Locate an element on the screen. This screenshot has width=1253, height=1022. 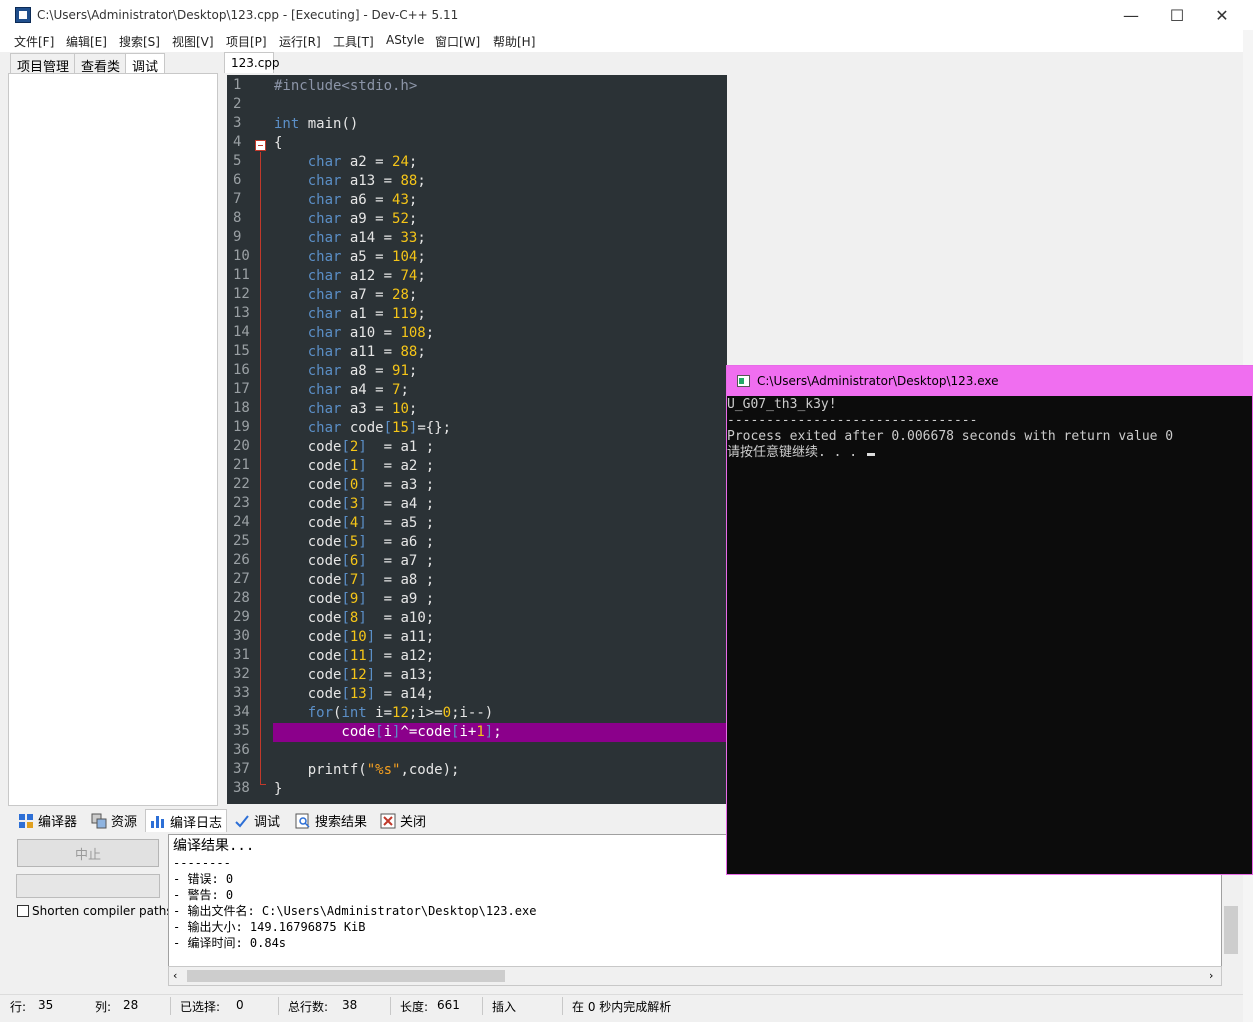
code-line: char a6 = 43; is located at coordinates (346, 200).